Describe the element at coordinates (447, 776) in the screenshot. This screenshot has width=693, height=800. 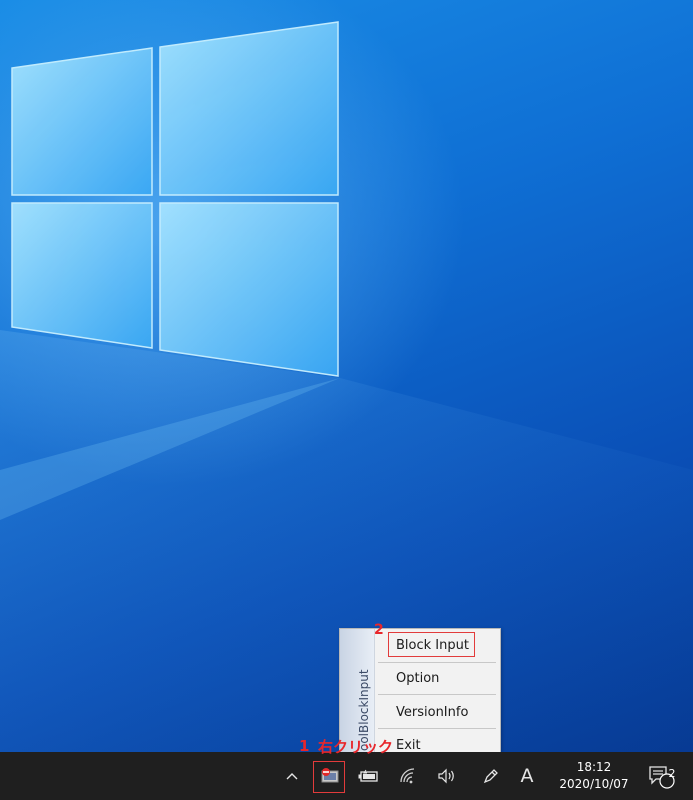
I see `volume-icon` at that location.